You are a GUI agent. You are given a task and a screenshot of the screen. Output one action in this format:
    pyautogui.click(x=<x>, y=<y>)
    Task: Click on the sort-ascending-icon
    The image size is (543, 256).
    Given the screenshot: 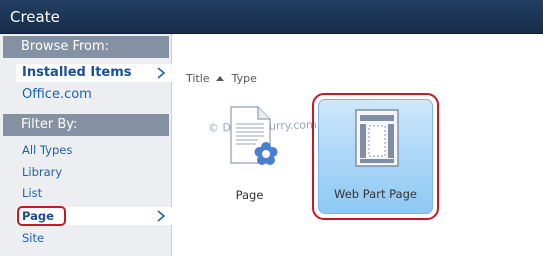 What is the action you would take?
    pyautogui.click(x=219, y=78)
    